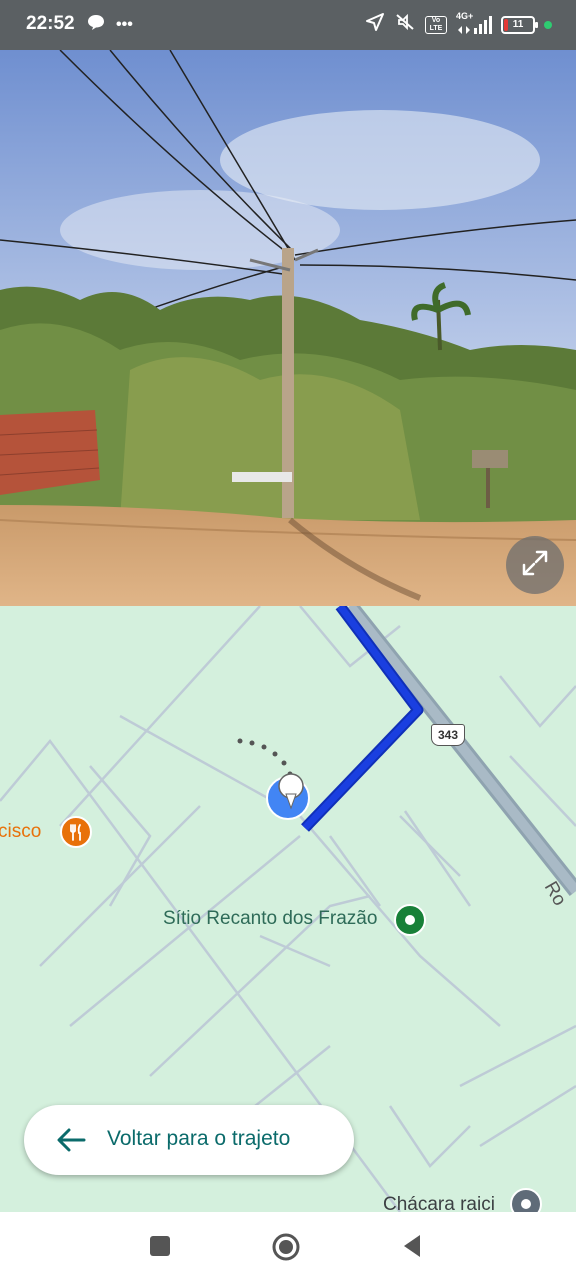  Describe the element at coordinates (519, 24) in the screenshot. I see `battery-icon: 11` at that location.